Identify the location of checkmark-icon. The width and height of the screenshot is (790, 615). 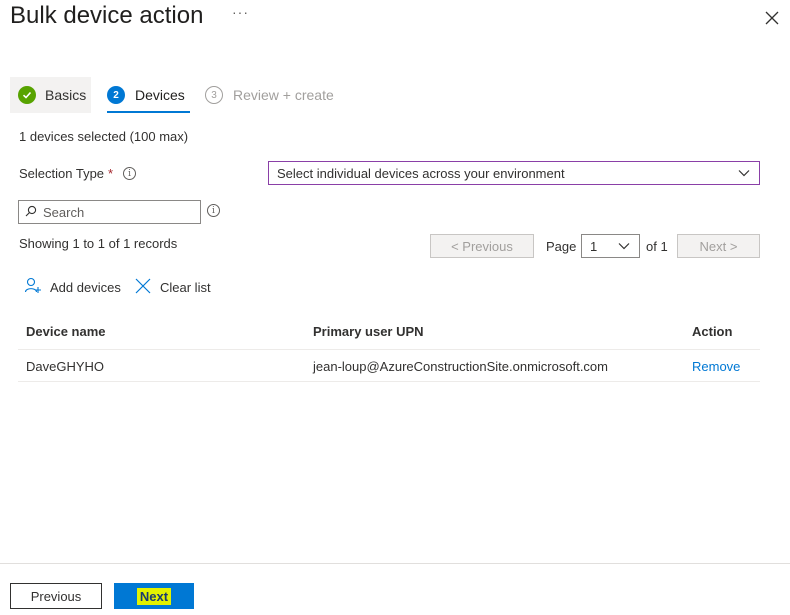
(27, 95).